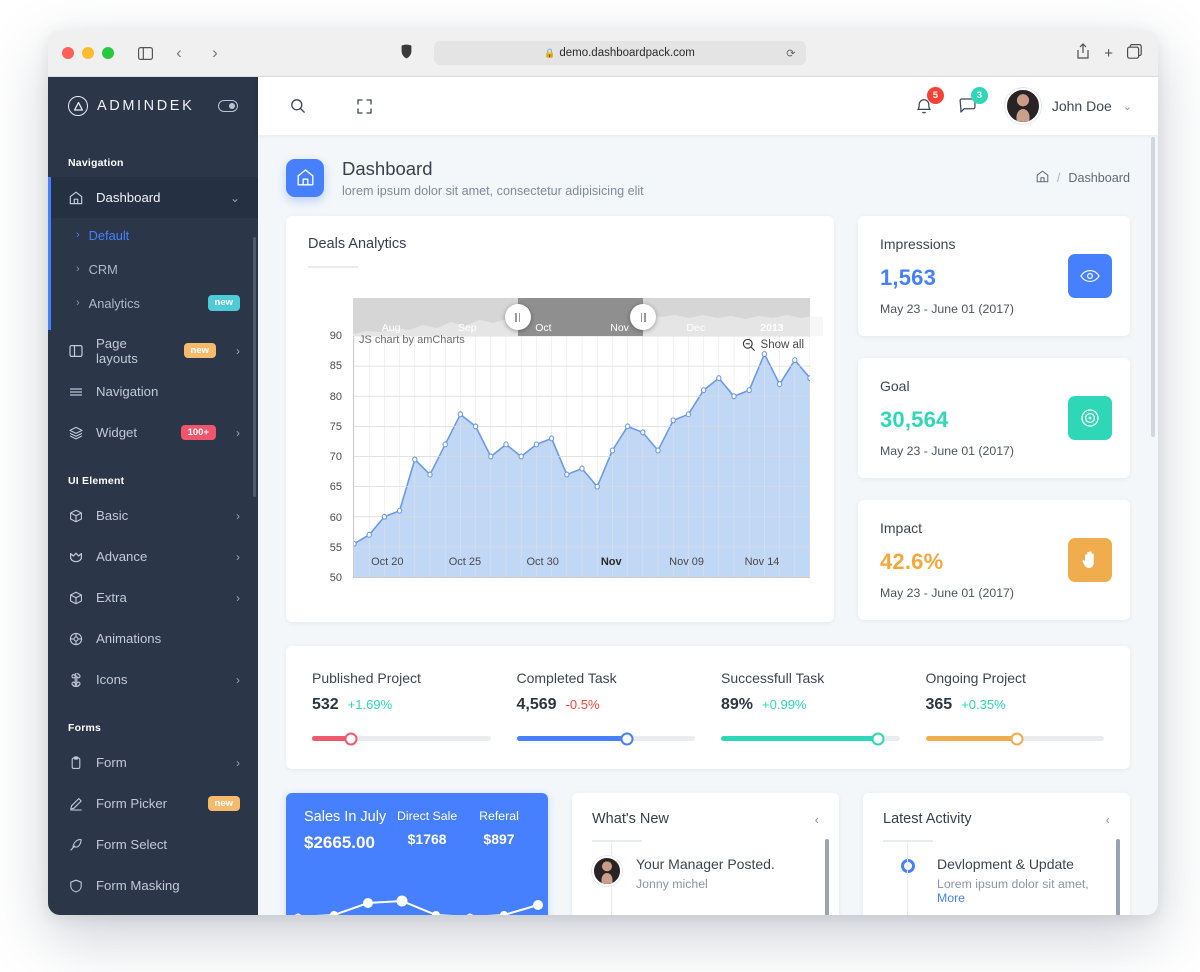 The image size is (1200, 972). What do you see at coordinates (76, 351) in the screenshot?
I see `layout-icon` at bounding box center [76, 351].